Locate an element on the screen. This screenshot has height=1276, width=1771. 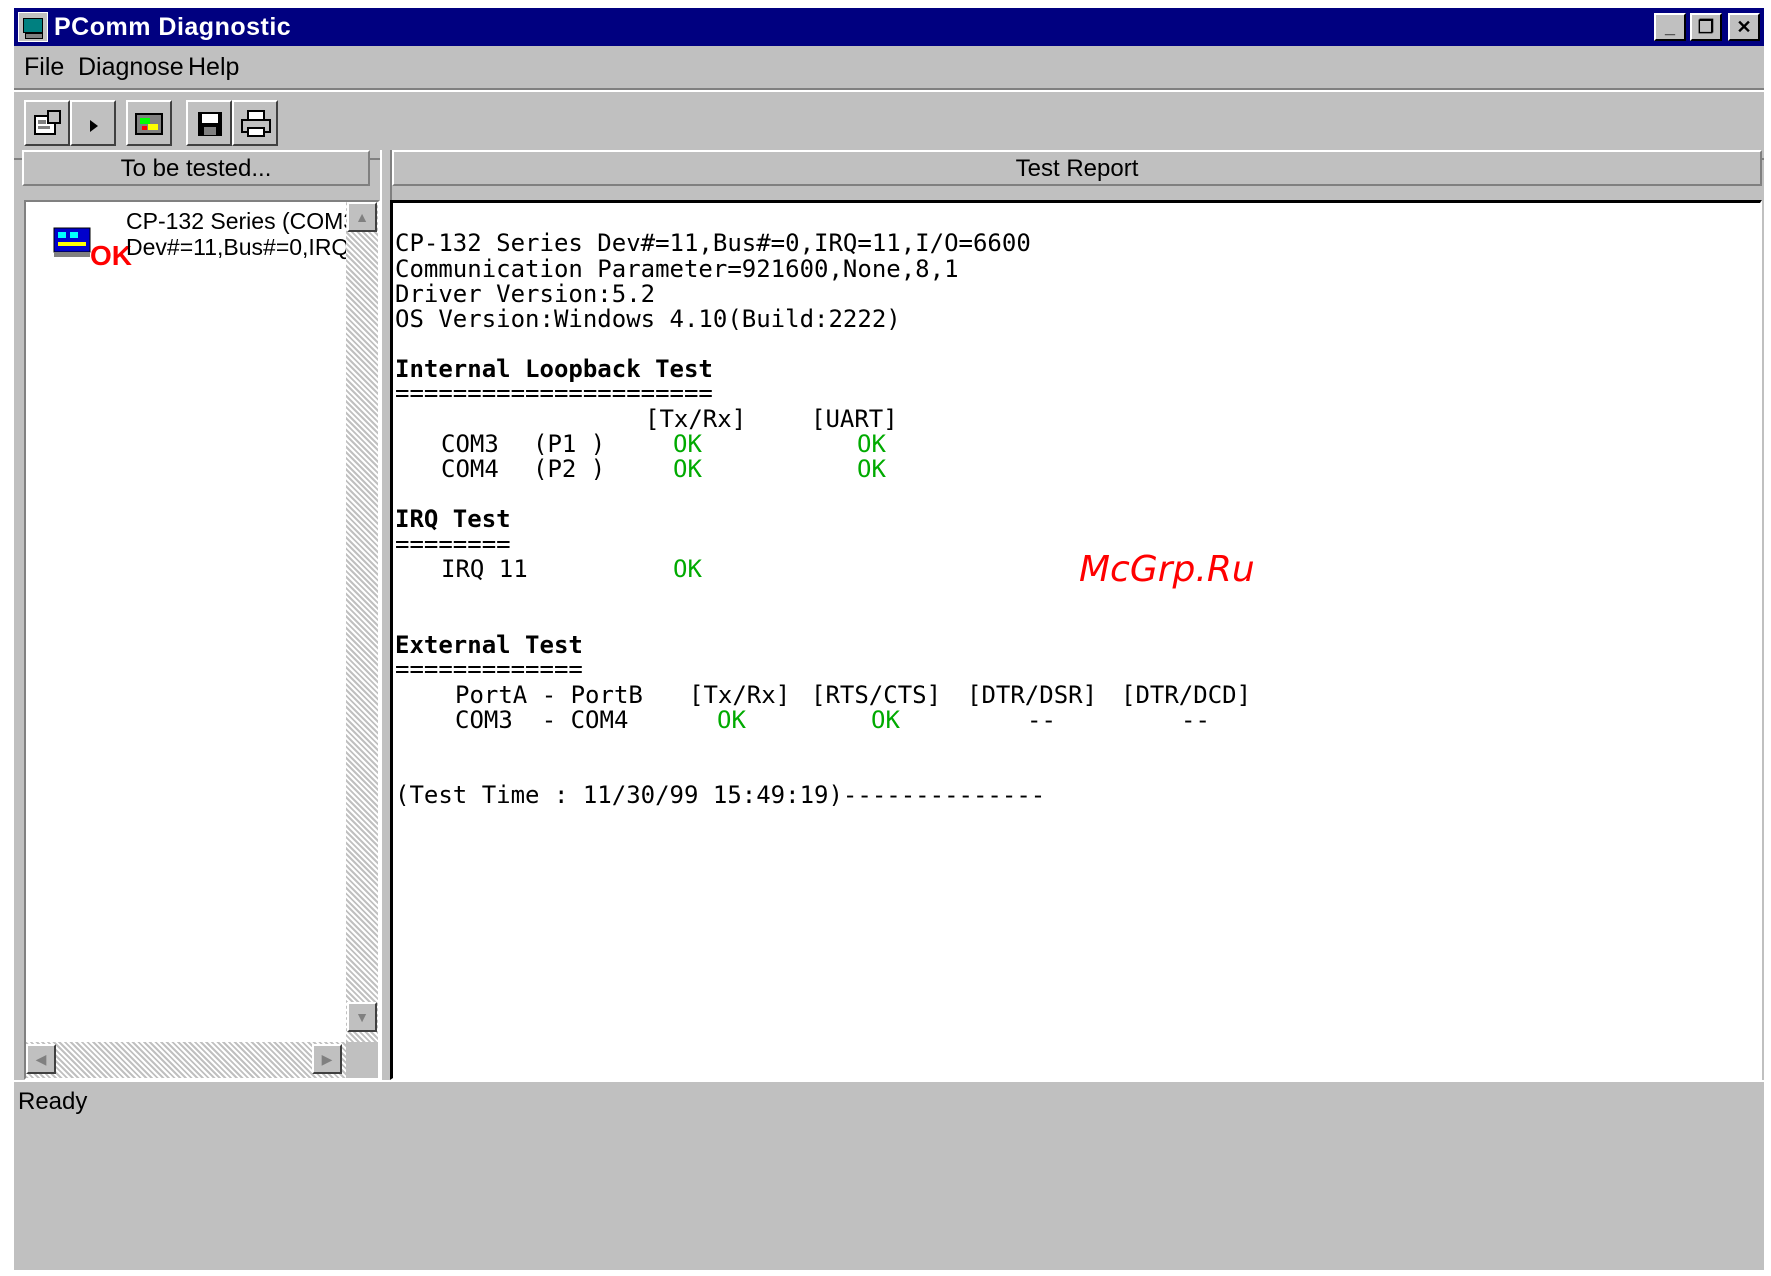
internal-row-port: COM4 is located at coordinates (470, 469).